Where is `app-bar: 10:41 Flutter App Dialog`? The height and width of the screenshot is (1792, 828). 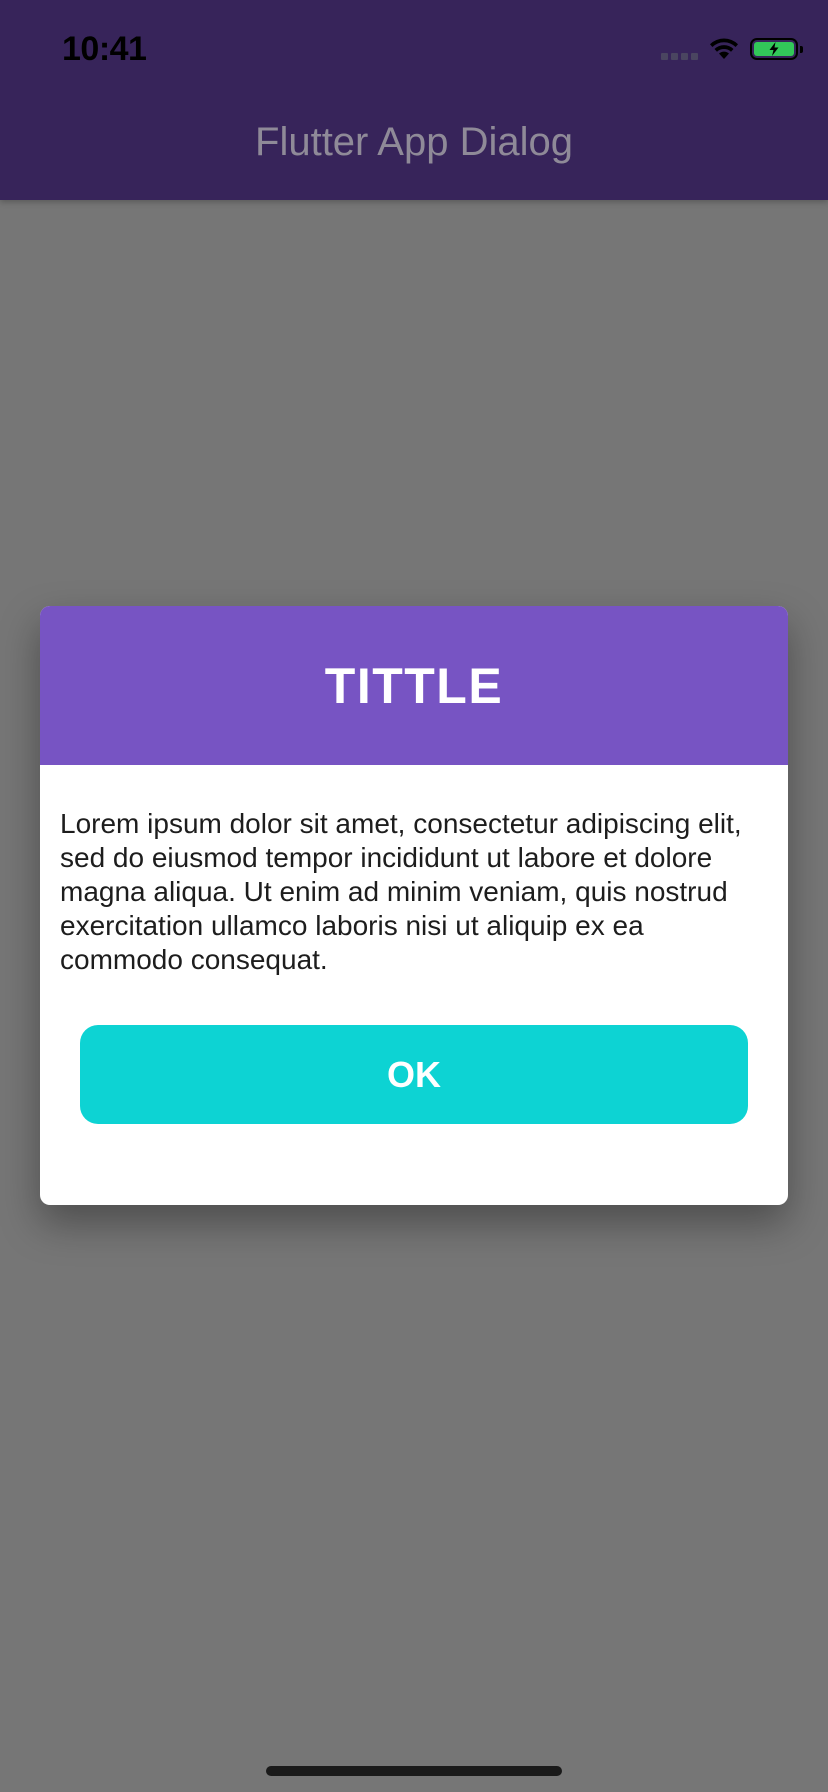
app-bar: 10:41 Flutter App Dialog is located at coordinates (414, 100).